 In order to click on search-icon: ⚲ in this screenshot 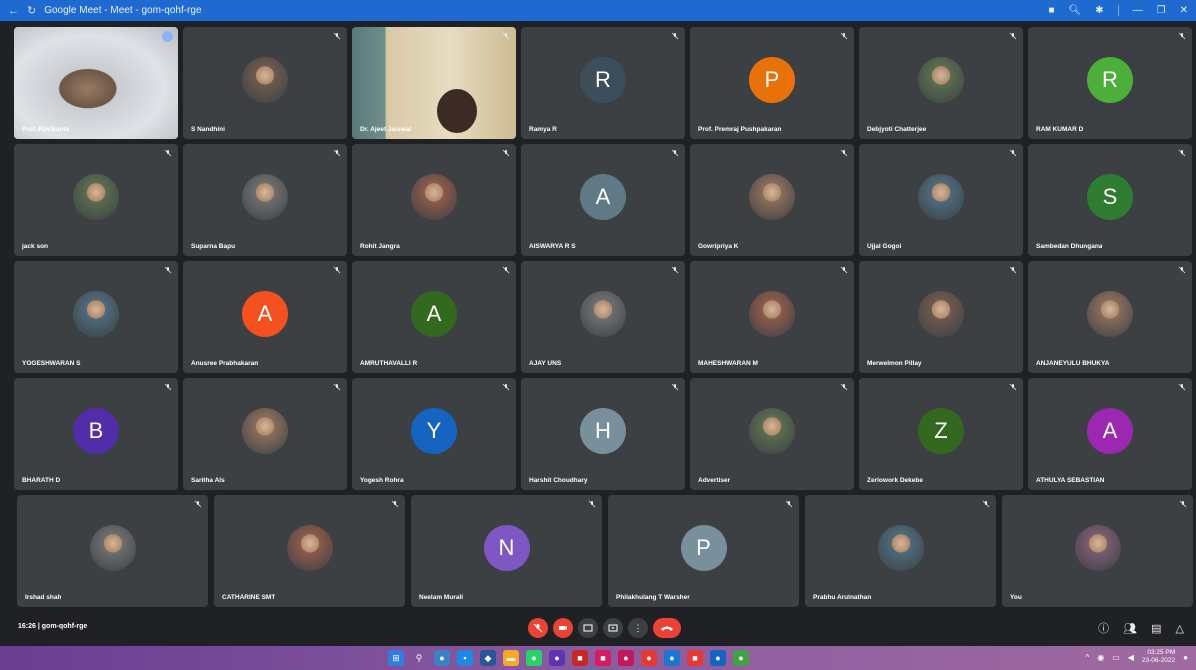, I will do `click(419, 658)`.